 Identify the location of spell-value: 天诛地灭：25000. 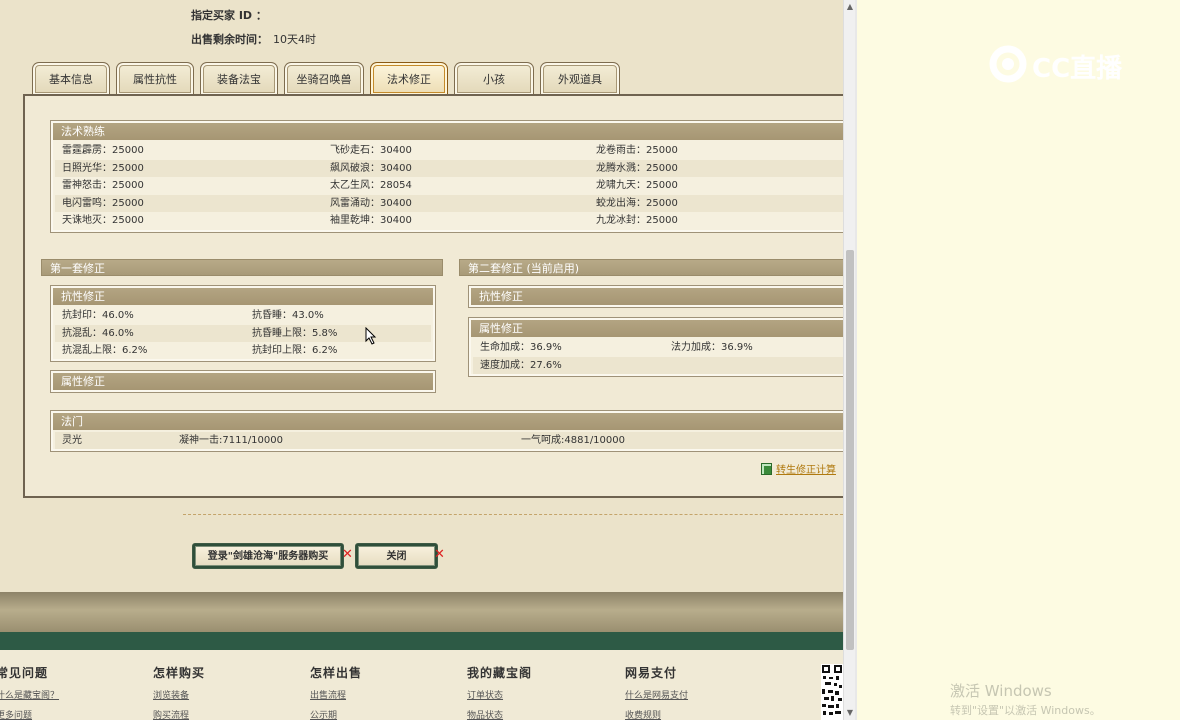
(103, 220).